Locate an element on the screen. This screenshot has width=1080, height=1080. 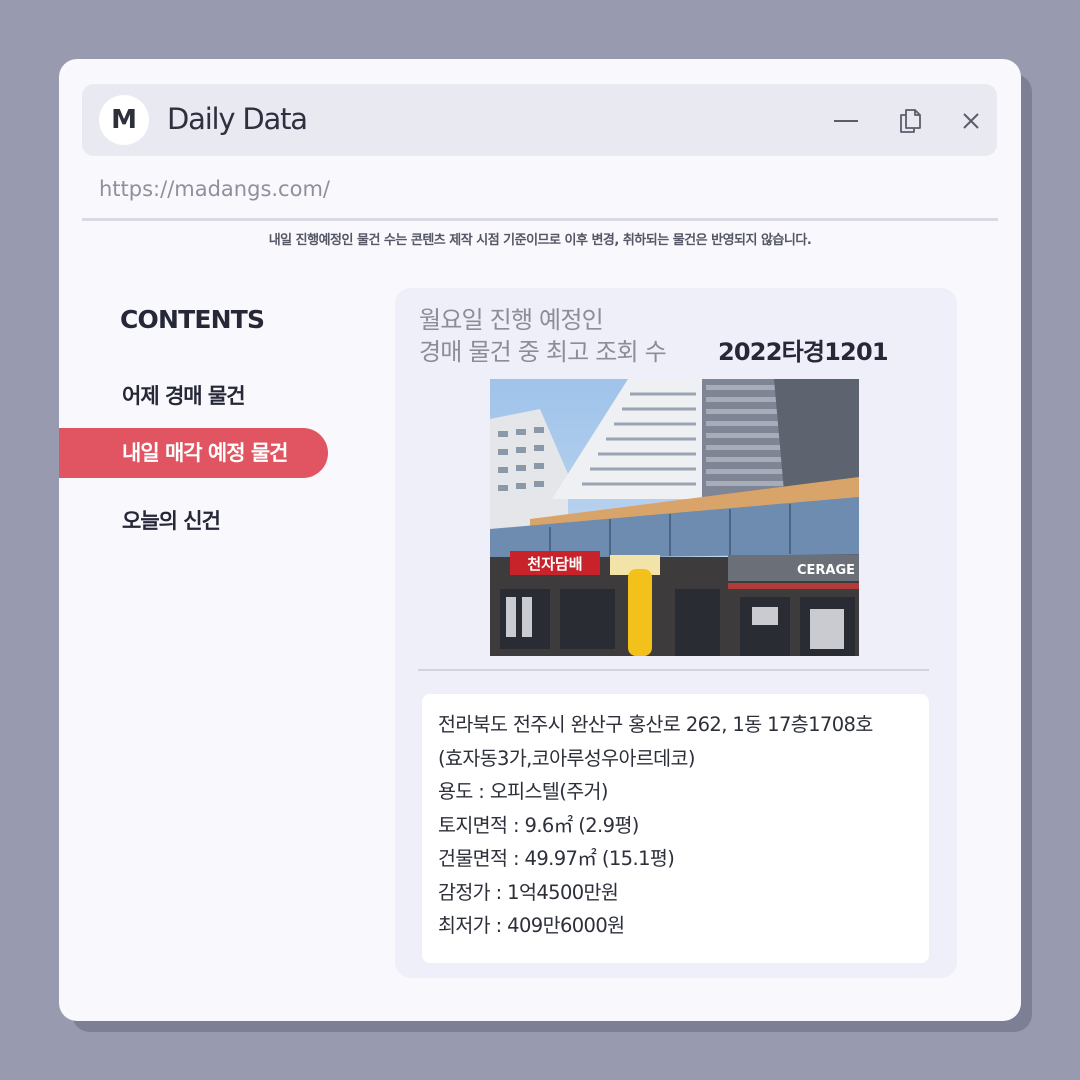
card-title-line1: 월요일 진행 예정인 is located at coordinates (511, 320).